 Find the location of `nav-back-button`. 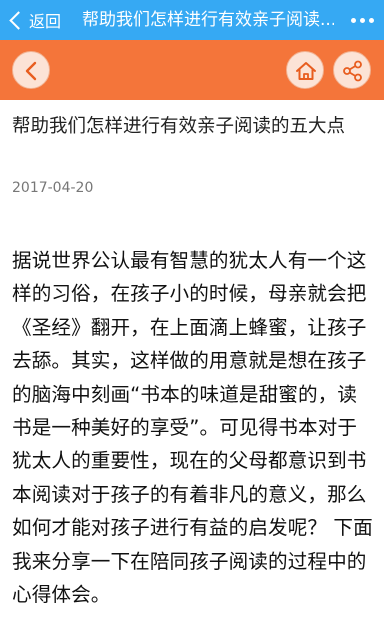

nav-back-button is located at coordinates (31, 70).